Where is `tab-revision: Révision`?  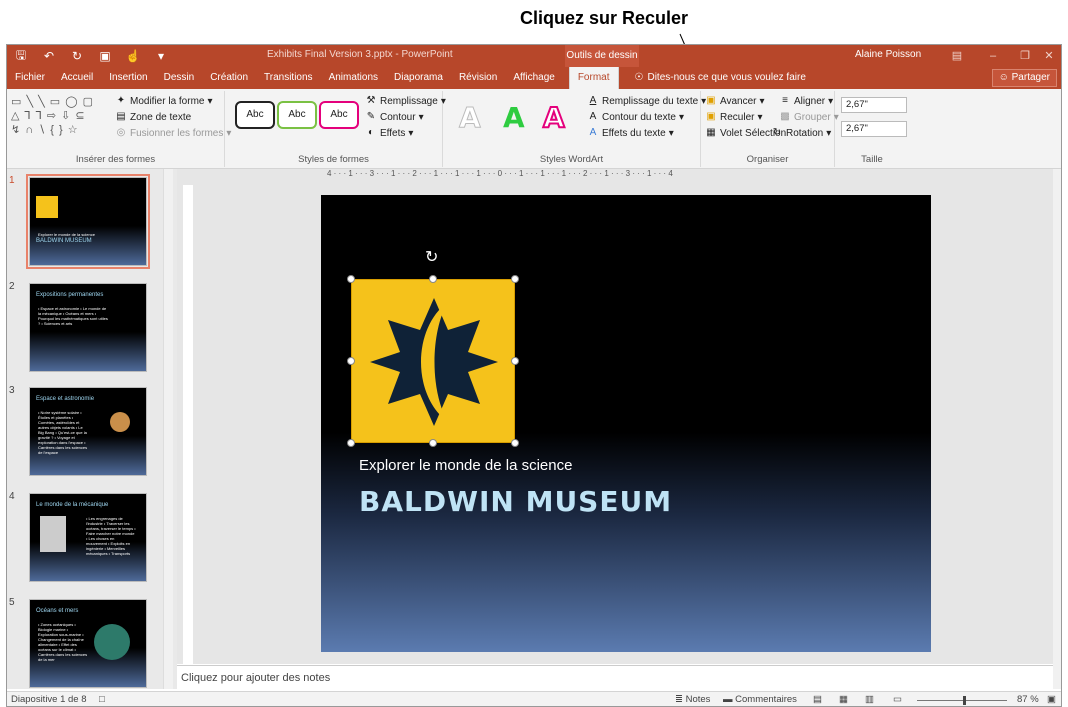 tab-revision: Révision is located at coordinates (478, 78).